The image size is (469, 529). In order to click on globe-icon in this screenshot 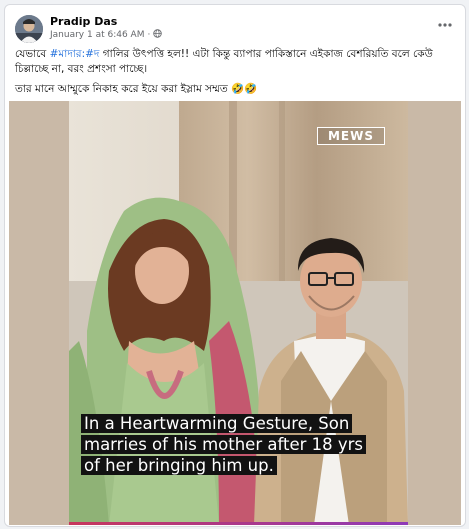, I will do `click(158, 35)`.